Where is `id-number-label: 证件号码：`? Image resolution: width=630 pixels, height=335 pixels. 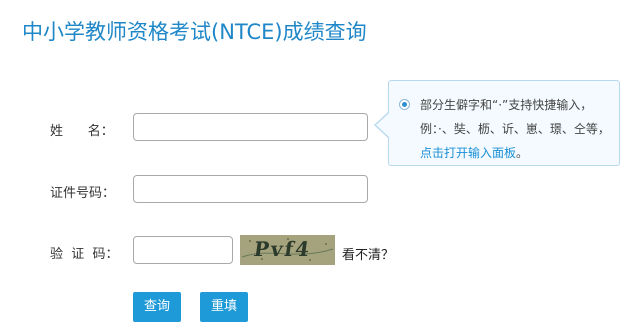
id-number-label: 证件号码： is located at coordinates (83, 193).